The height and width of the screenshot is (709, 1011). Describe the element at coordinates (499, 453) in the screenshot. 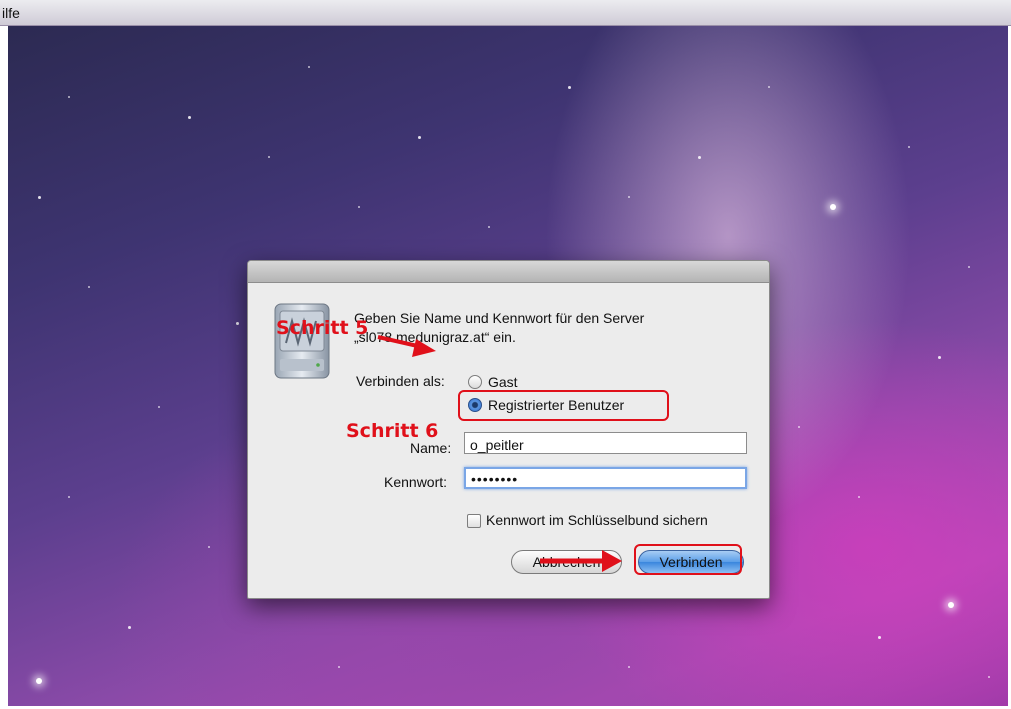

I see `annotation-arrows` at that location.